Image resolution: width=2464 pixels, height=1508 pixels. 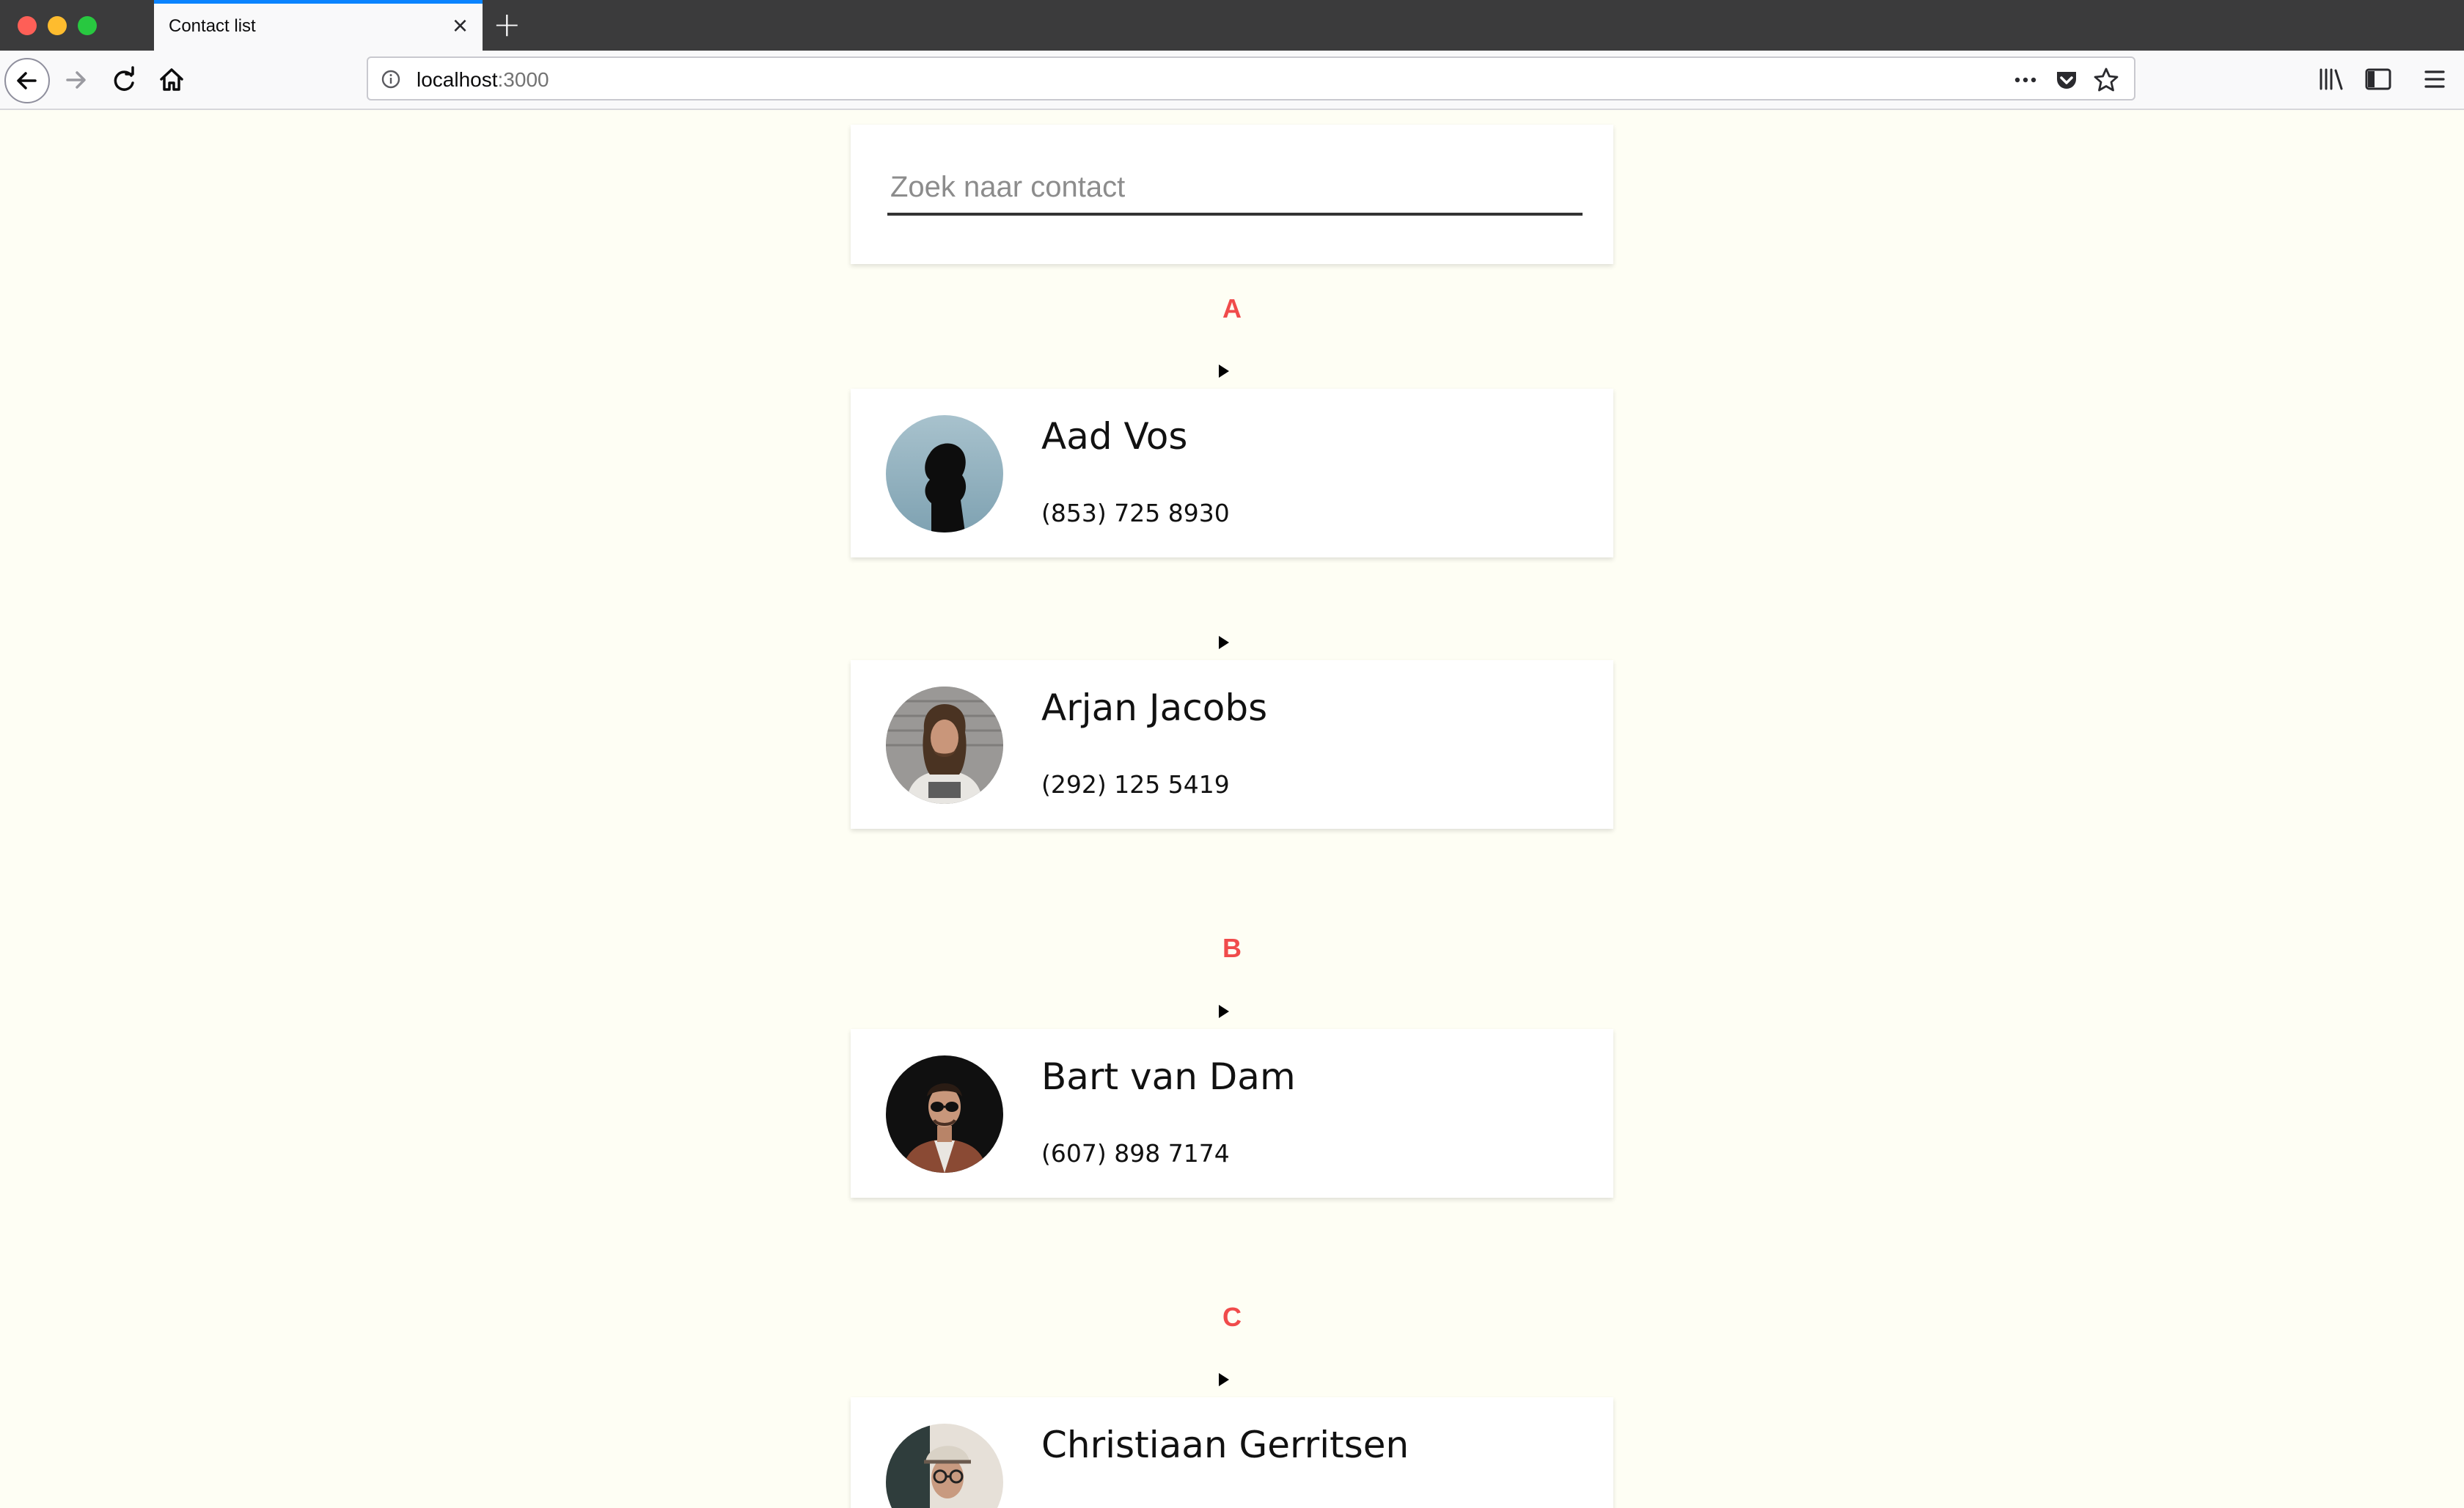 I want to click on hamburger-menu-icon, so click(x=2435, y=79).